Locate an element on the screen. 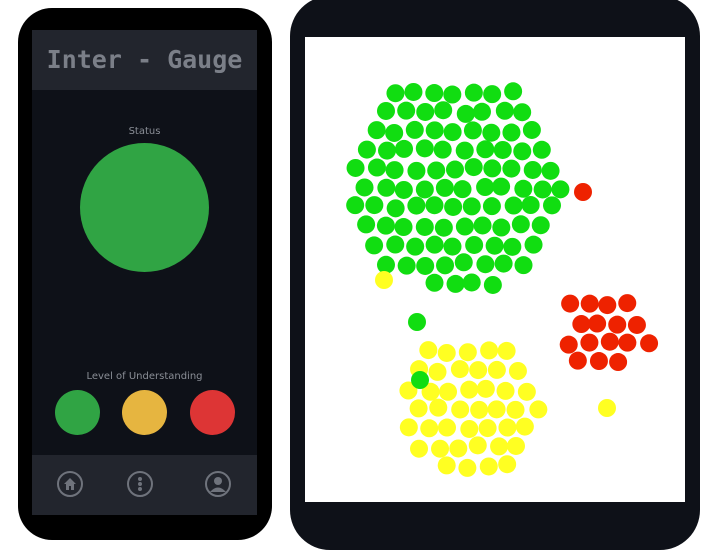  home-icon is located at coordinates (70, 484).